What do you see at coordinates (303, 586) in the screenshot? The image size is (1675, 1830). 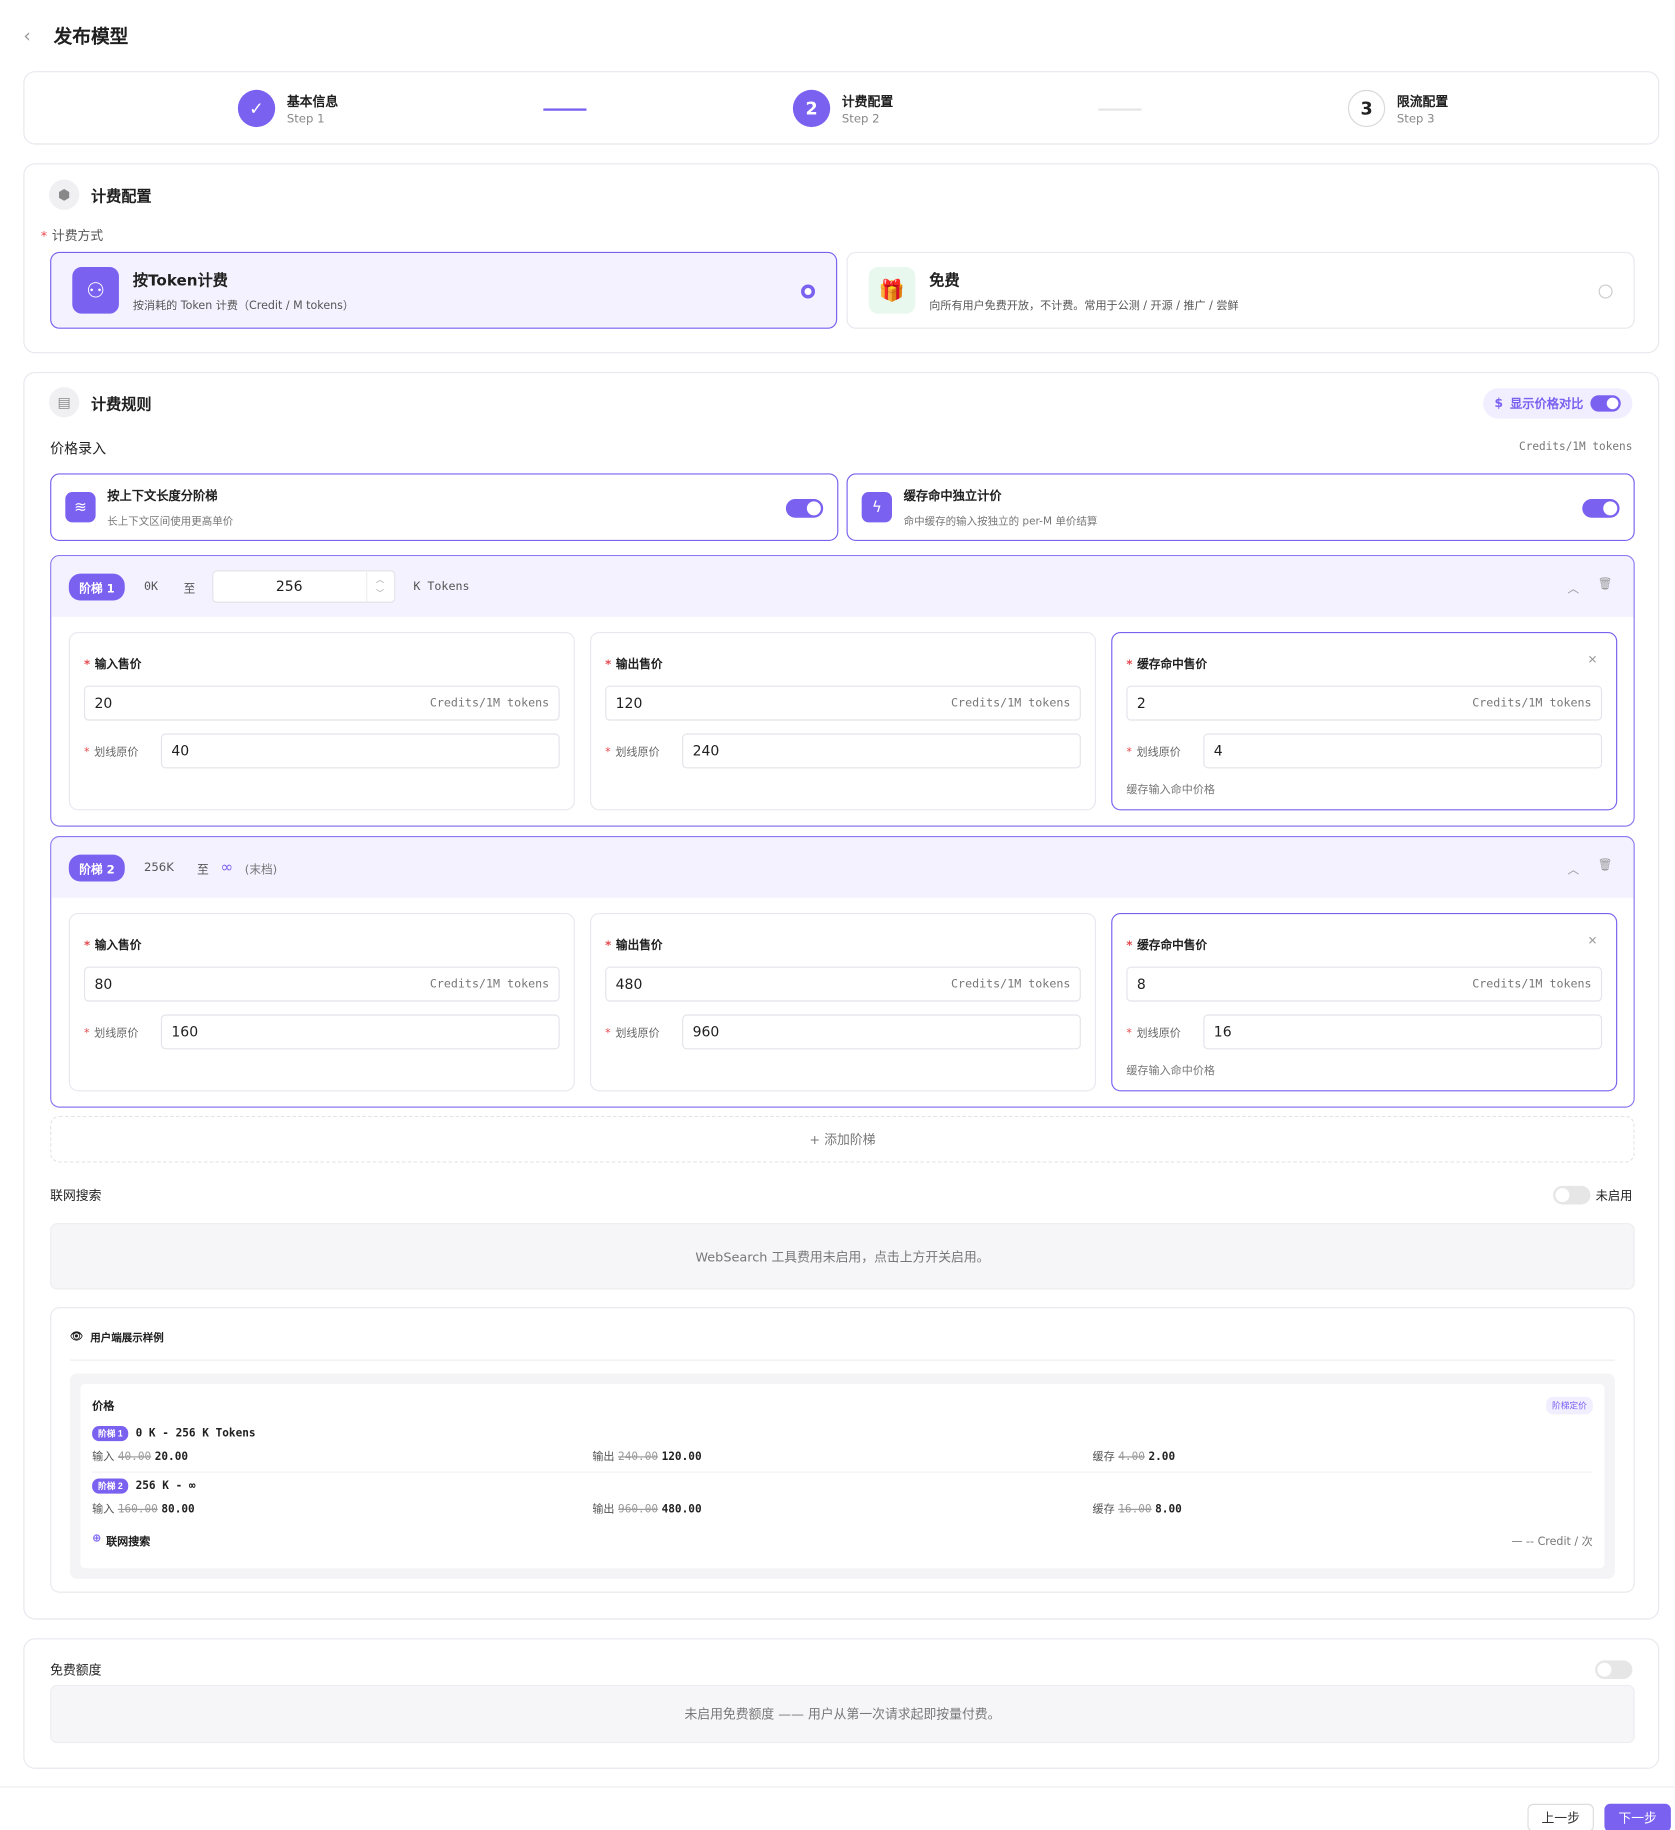 I see `tier-end-input: 256 ︿ ﹀` at bounding box center [303, 586].